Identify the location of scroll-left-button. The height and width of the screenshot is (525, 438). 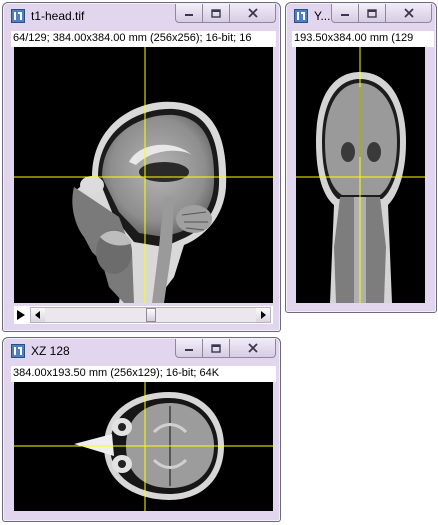
(38, 315).